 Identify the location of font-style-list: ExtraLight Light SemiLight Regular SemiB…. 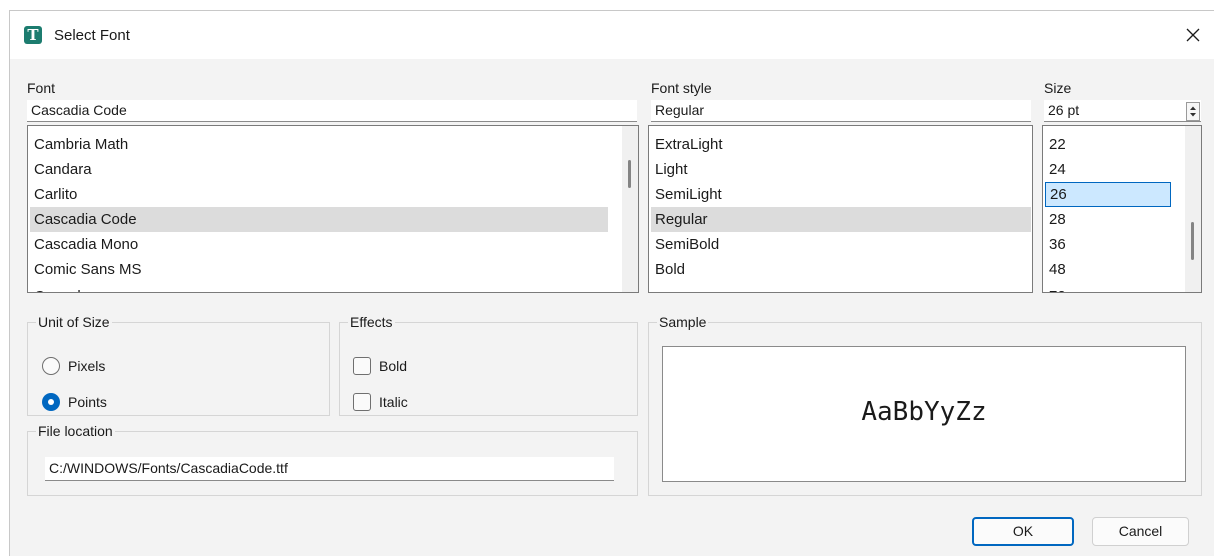
(840, 209).